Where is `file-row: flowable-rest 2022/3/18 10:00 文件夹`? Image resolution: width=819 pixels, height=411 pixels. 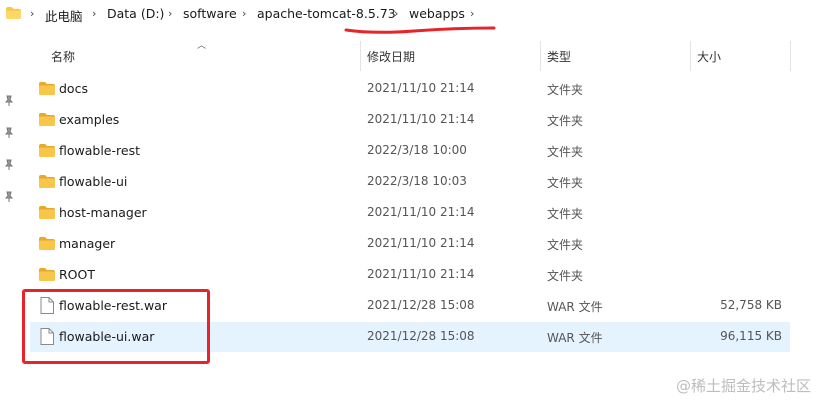
file-row: flowable-rest 2022/3/18 10:00 文件夹 is located at coordinates (410, 151).